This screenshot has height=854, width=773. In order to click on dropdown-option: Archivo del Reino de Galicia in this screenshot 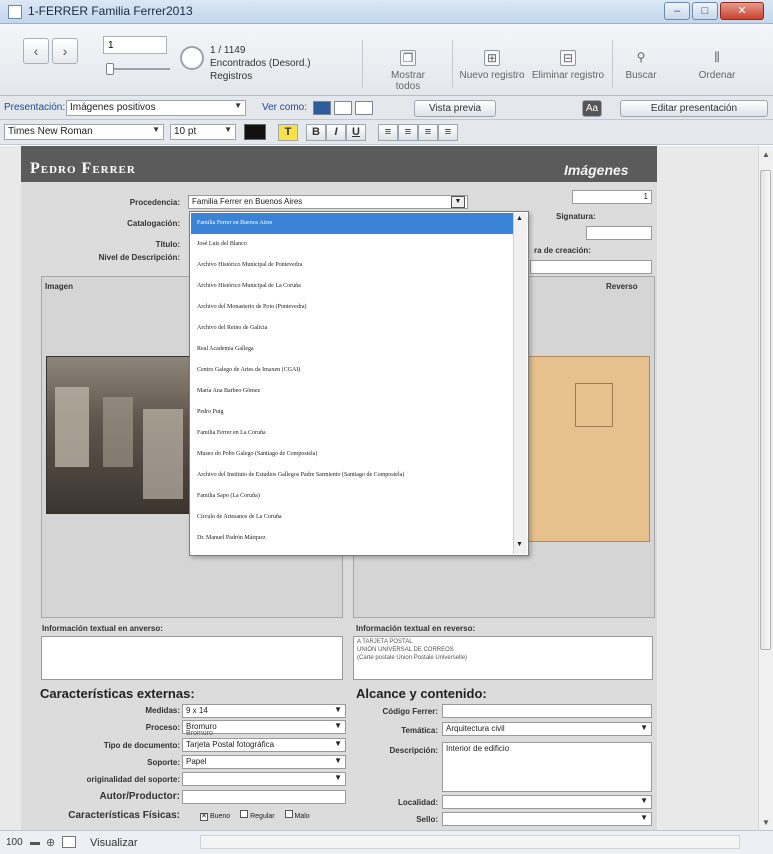, I will do `click(352, 328)`.